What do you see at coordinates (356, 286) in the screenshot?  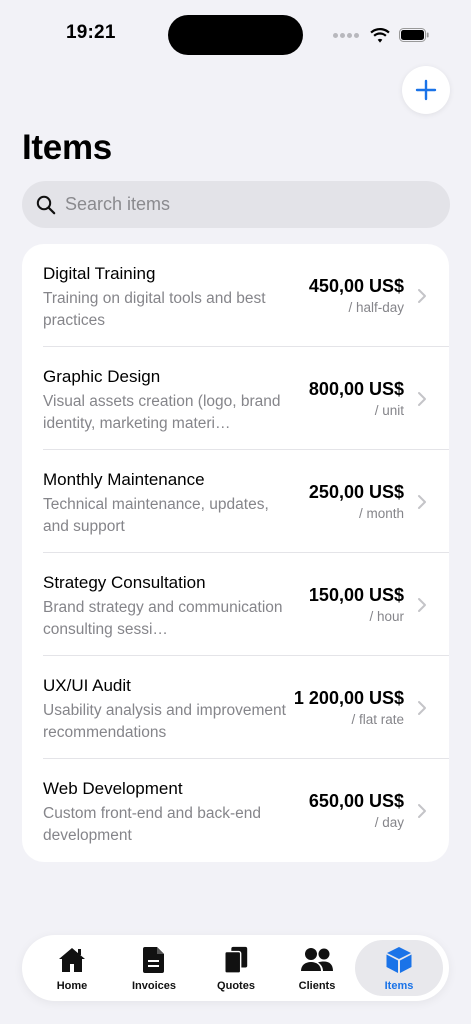 I see `item-price: 450,00 US$` at bounding box center [356, 286].